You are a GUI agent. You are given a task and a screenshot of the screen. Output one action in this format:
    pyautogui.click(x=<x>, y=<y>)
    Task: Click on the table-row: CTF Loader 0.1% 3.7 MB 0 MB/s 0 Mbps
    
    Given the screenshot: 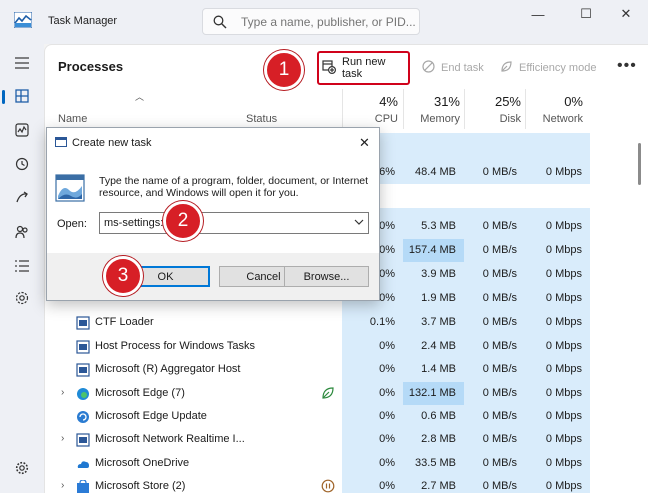 What is the action you would take?
    pyautogui.click(x=339, y=322)
    